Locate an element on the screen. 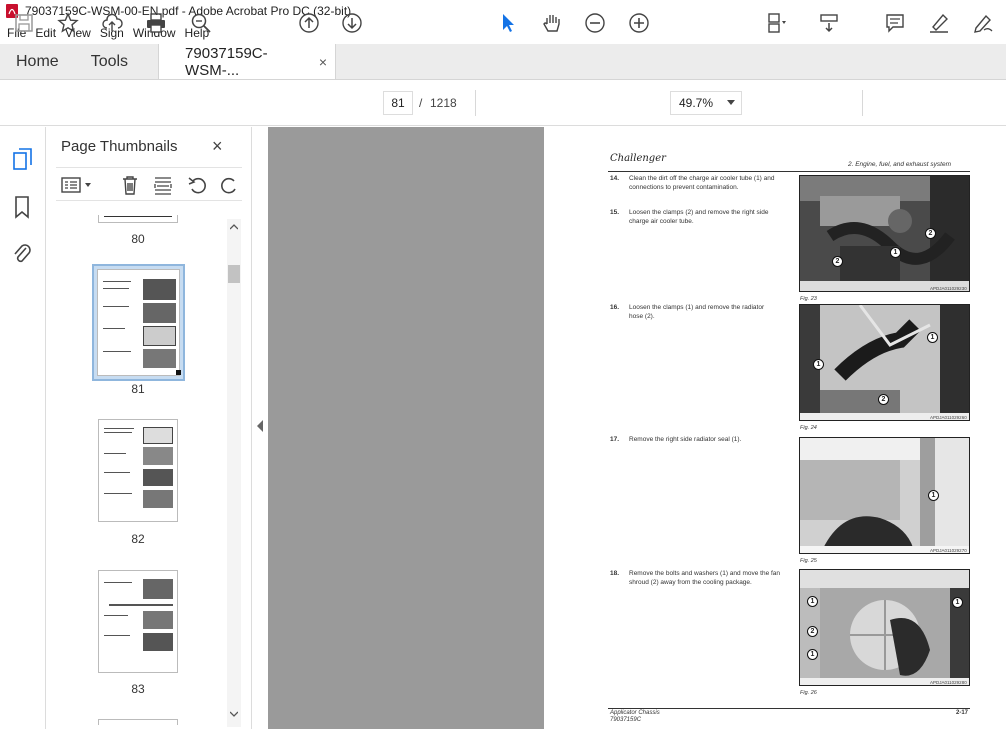 Image resolution: width=1006 pixels, height=729 pixels. pdf-figure-image: 1 APDJA011029270 is located at coordinates (884, 495).